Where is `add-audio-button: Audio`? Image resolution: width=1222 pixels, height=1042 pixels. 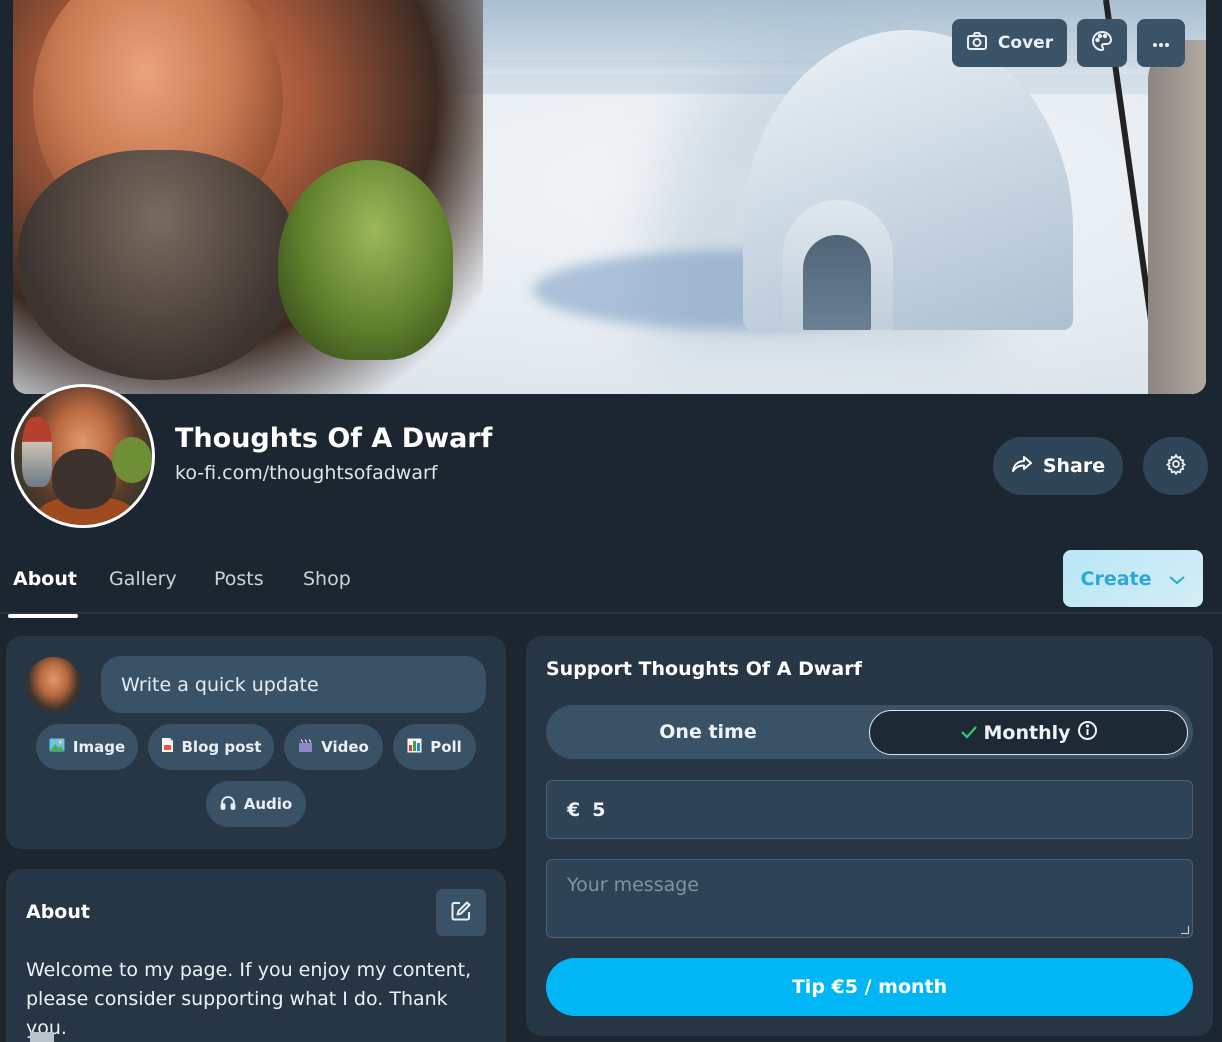 add-audio-button: Audio is located at coordinates (256, 804).